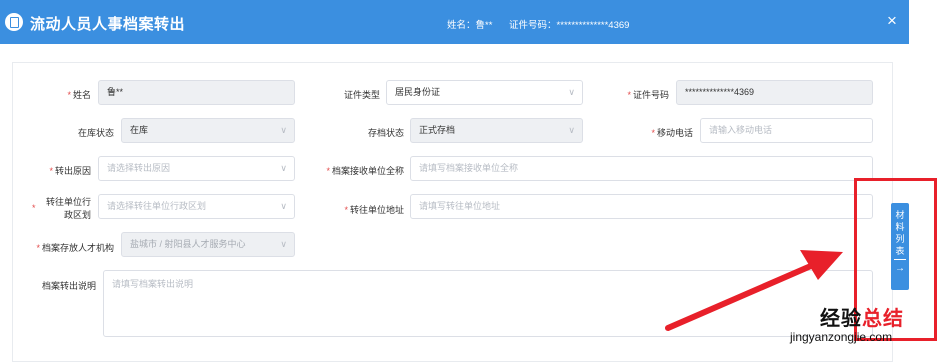 This screenshot has height=362, width=946. I want to click on watermark-logo: 经验总结, so click(862, 319).